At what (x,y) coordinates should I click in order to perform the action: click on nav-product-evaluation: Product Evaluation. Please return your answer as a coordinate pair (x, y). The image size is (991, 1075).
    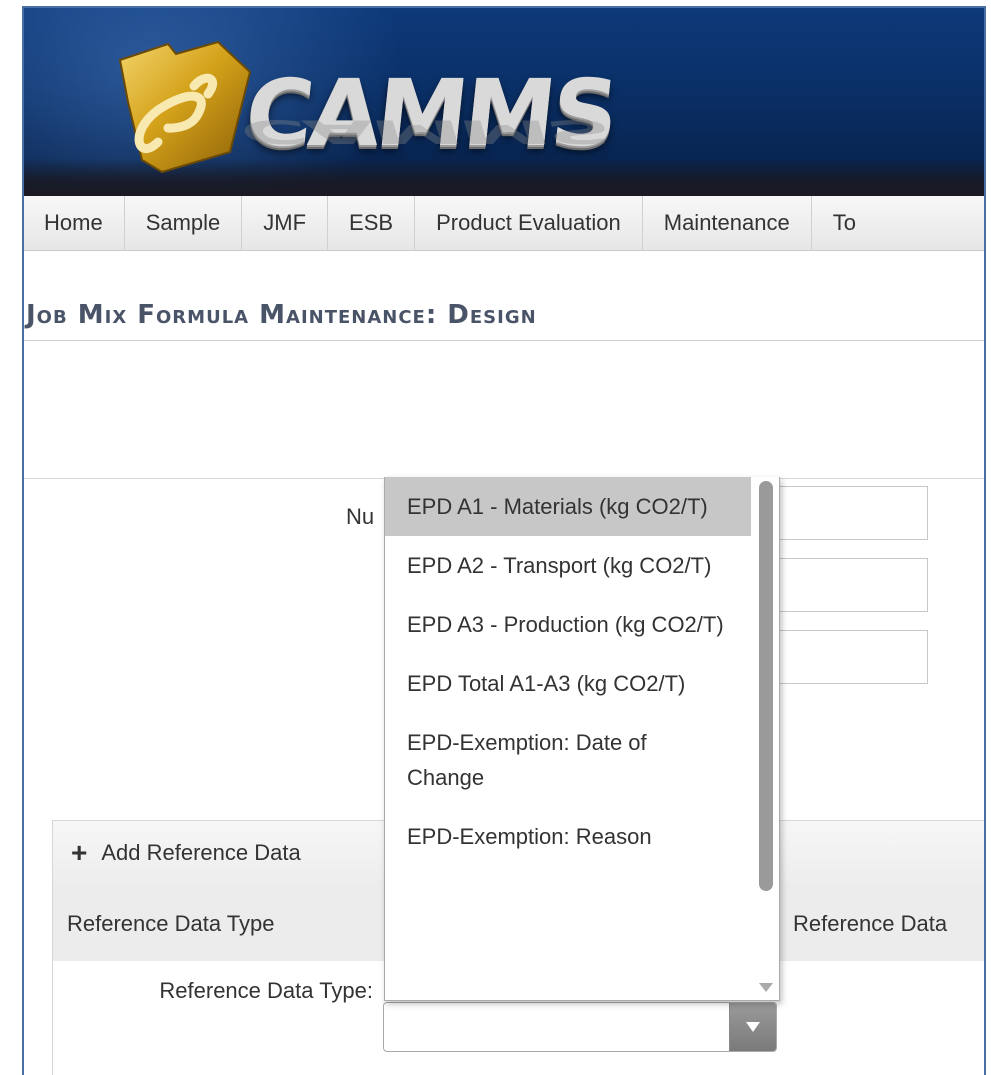
    Looking at the image, I should click on (529, 223).